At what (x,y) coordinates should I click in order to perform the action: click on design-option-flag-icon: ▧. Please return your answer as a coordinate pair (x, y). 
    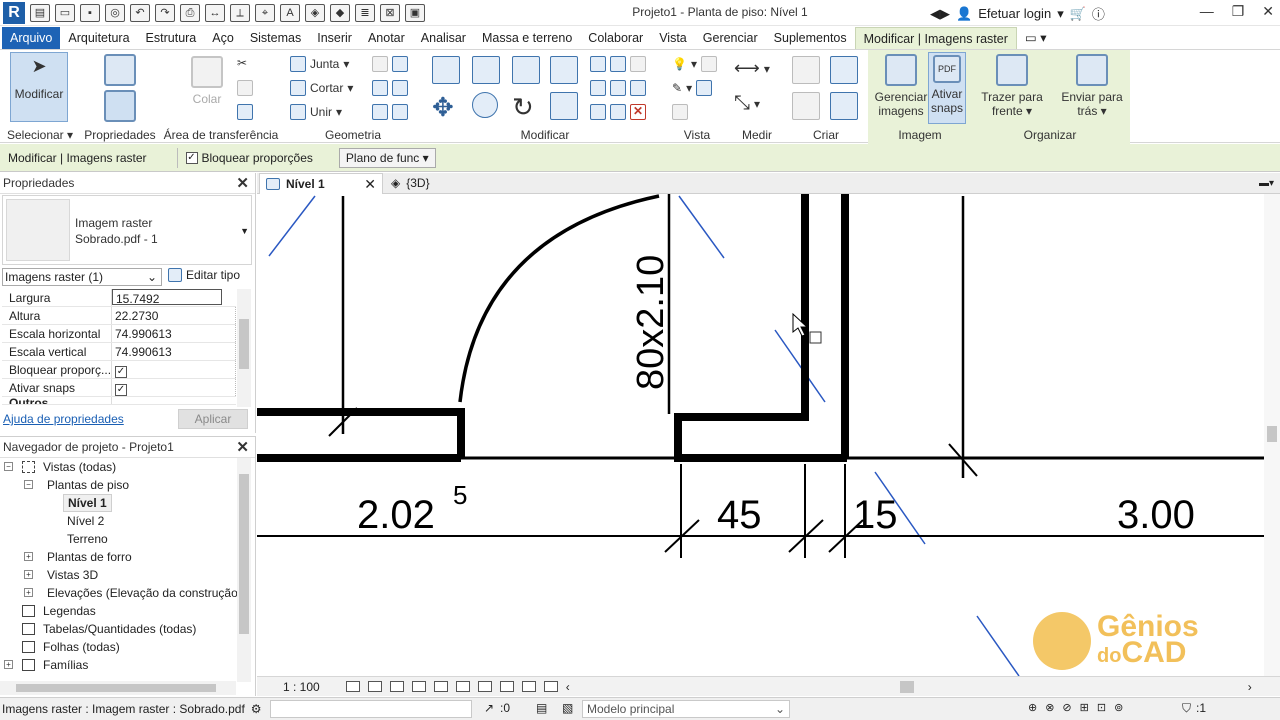
    Looking at the image, I should click on (567, 708).